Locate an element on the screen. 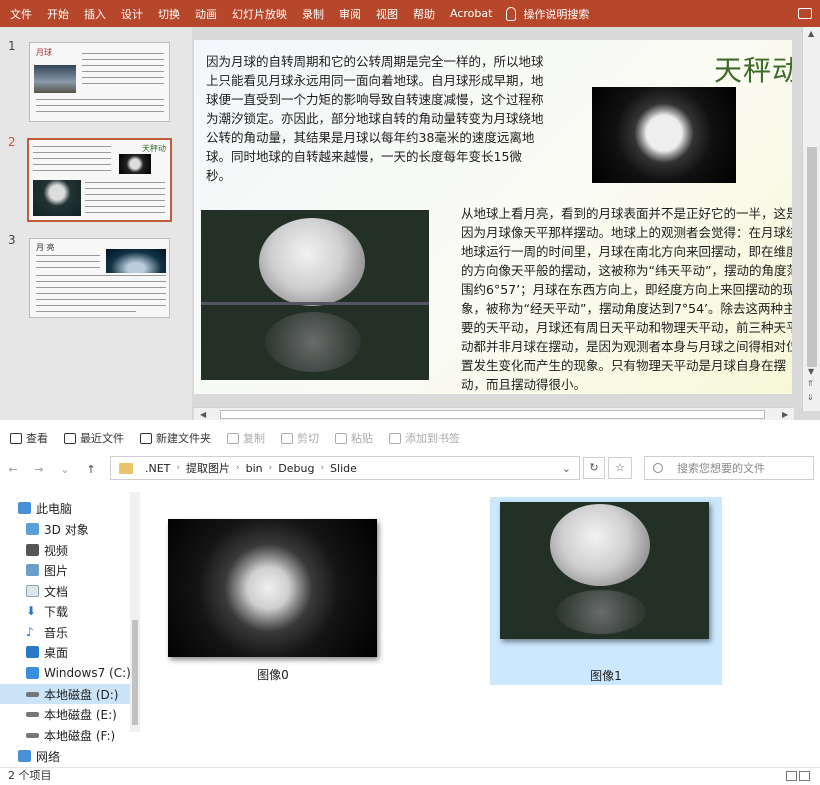  tab-help: 帮助 is located at coordinates (424, 14).